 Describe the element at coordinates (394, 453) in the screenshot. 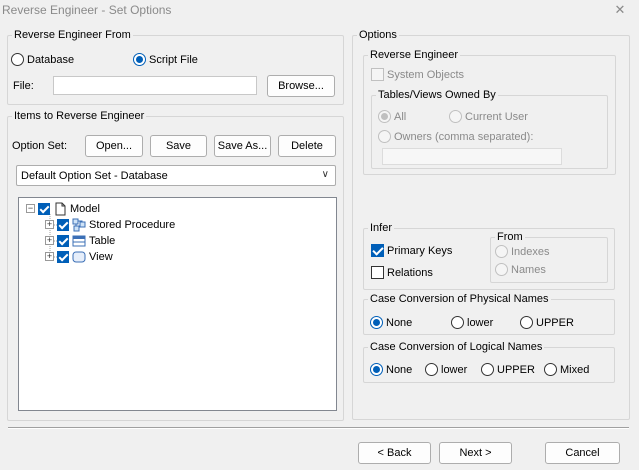

I see `back-button: < Back` at that location.